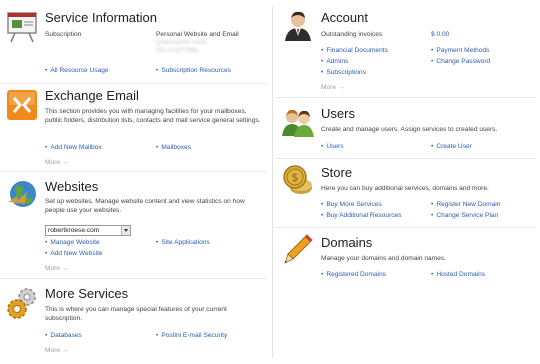  What do you see at coordinates (357, 50) in the screenshot?
I see `link-label: Financial Documents` at bounding box center [357, 50].